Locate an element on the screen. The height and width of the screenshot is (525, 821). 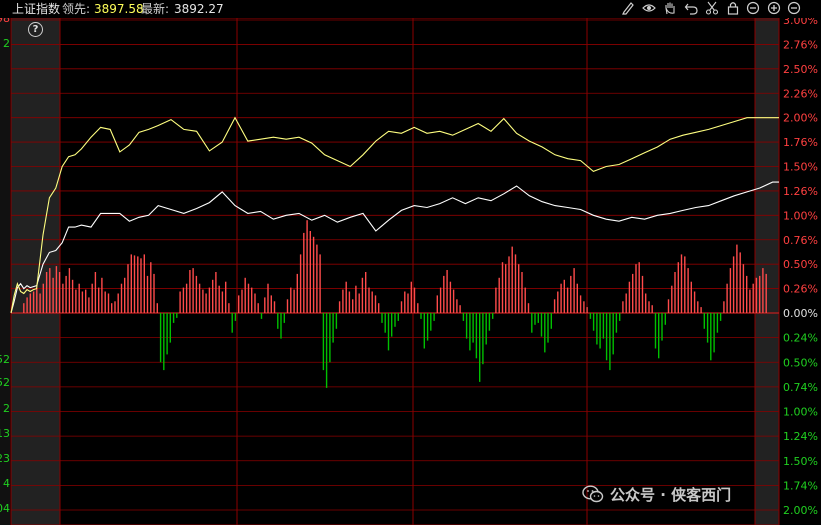
watermark-text: 公众号 · 侠客西门 is located at coordinates (671, 494).